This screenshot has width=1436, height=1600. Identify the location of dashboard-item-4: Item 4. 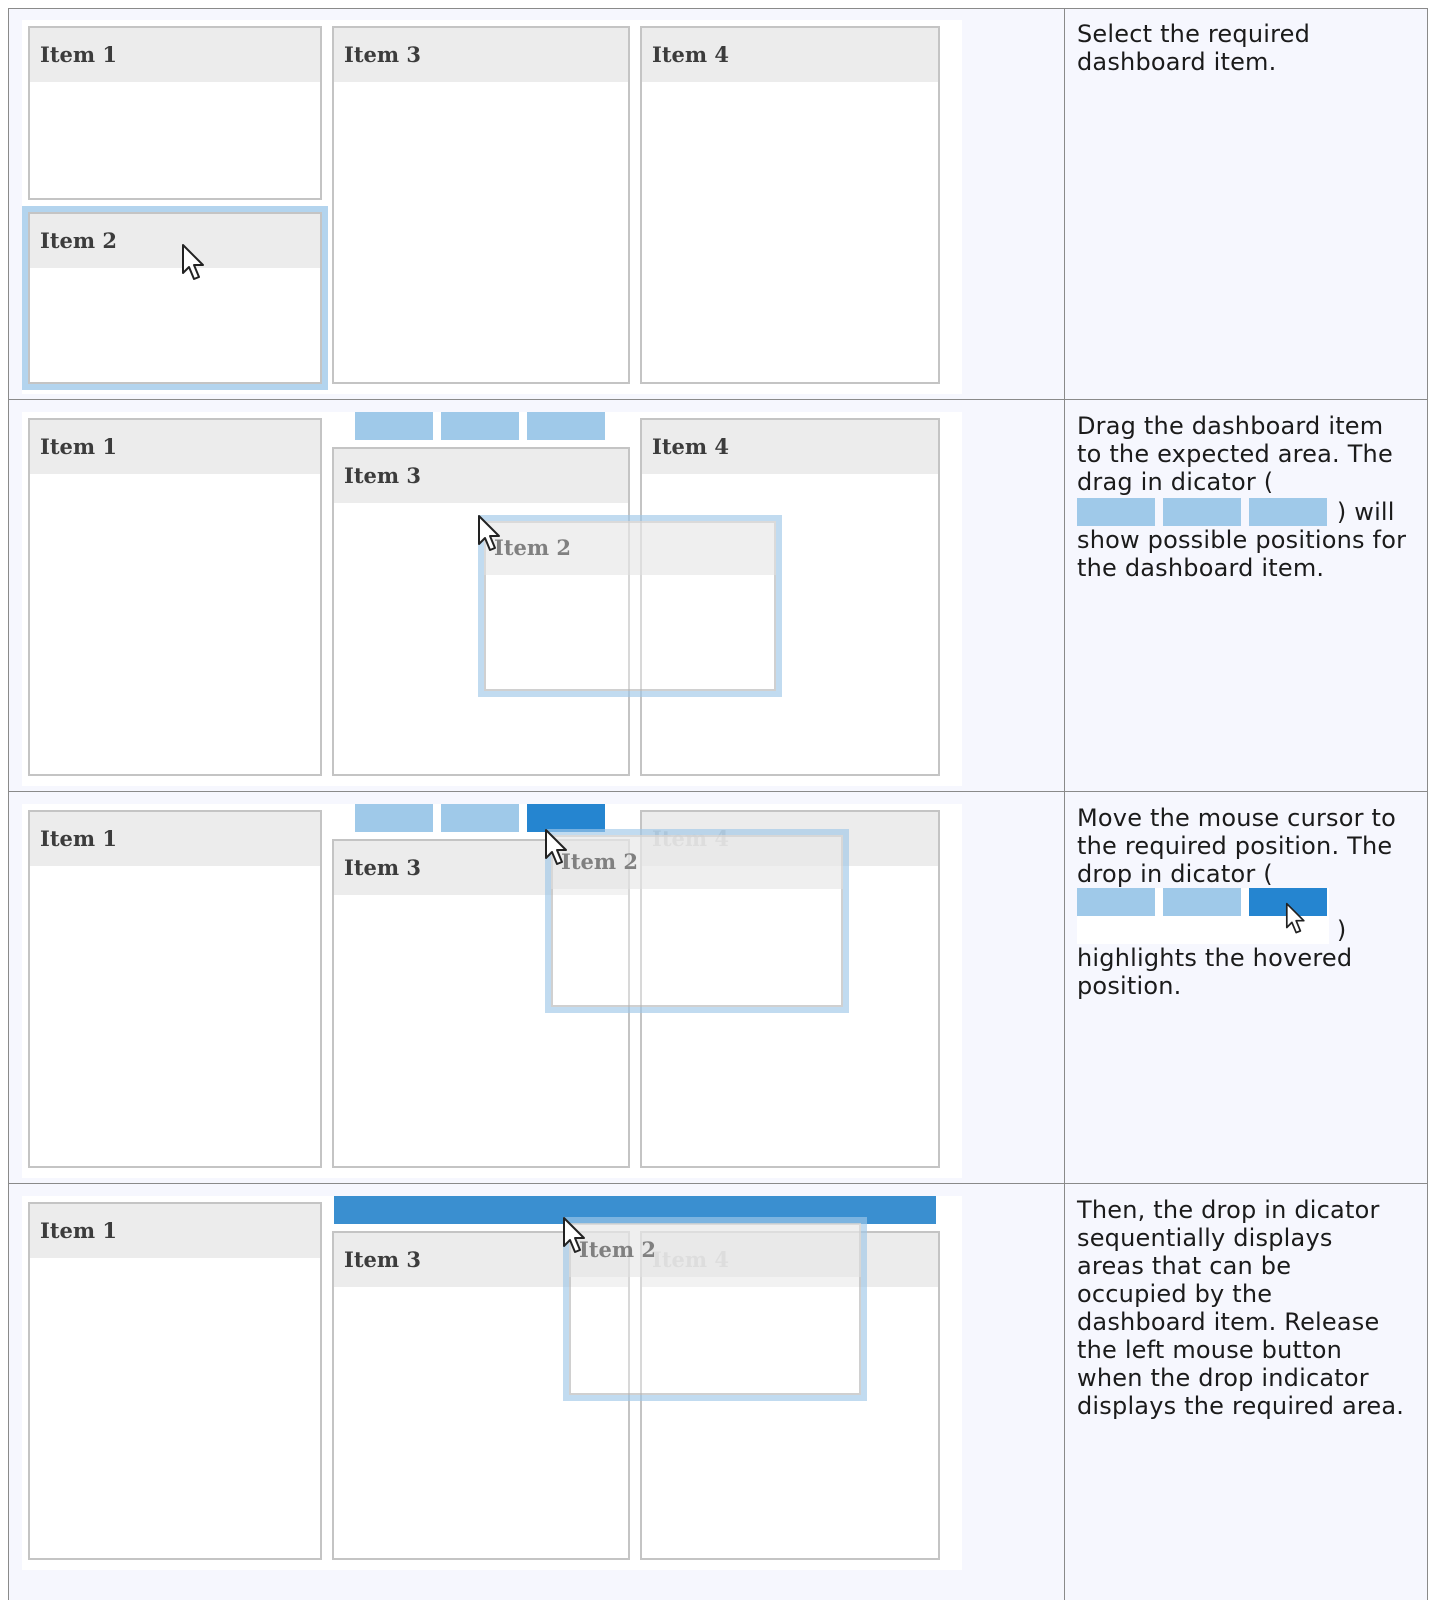
(790, 205).